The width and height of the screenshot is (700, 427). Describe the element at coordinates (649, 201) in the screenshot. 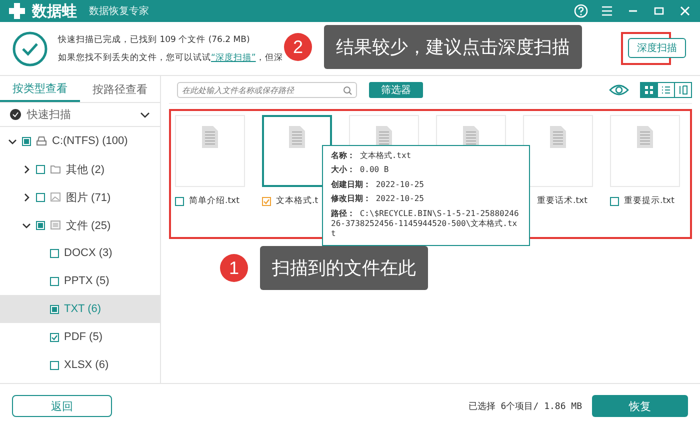

I see `file-name: 重要提示.txt` at that location.